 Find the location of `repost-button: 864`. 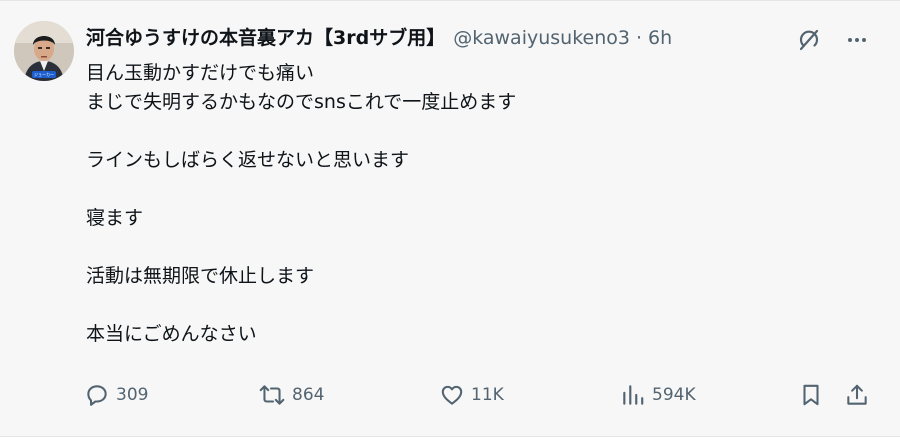

repost-button: 864 is located at coordinates (291, 395).